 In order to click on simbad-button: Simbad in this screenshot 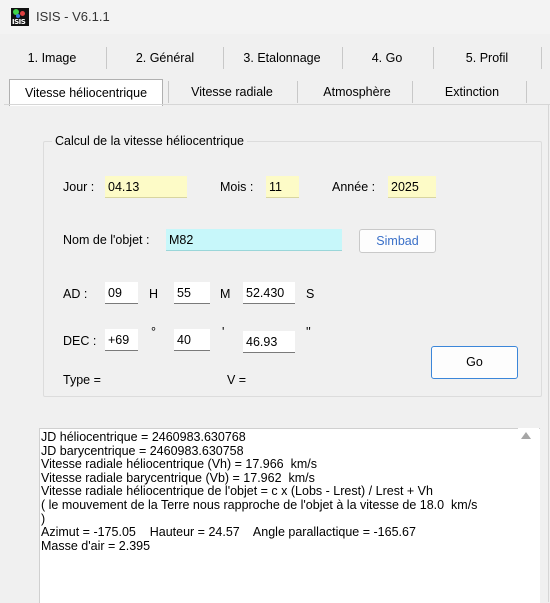, I will do `click(397, 241)`.